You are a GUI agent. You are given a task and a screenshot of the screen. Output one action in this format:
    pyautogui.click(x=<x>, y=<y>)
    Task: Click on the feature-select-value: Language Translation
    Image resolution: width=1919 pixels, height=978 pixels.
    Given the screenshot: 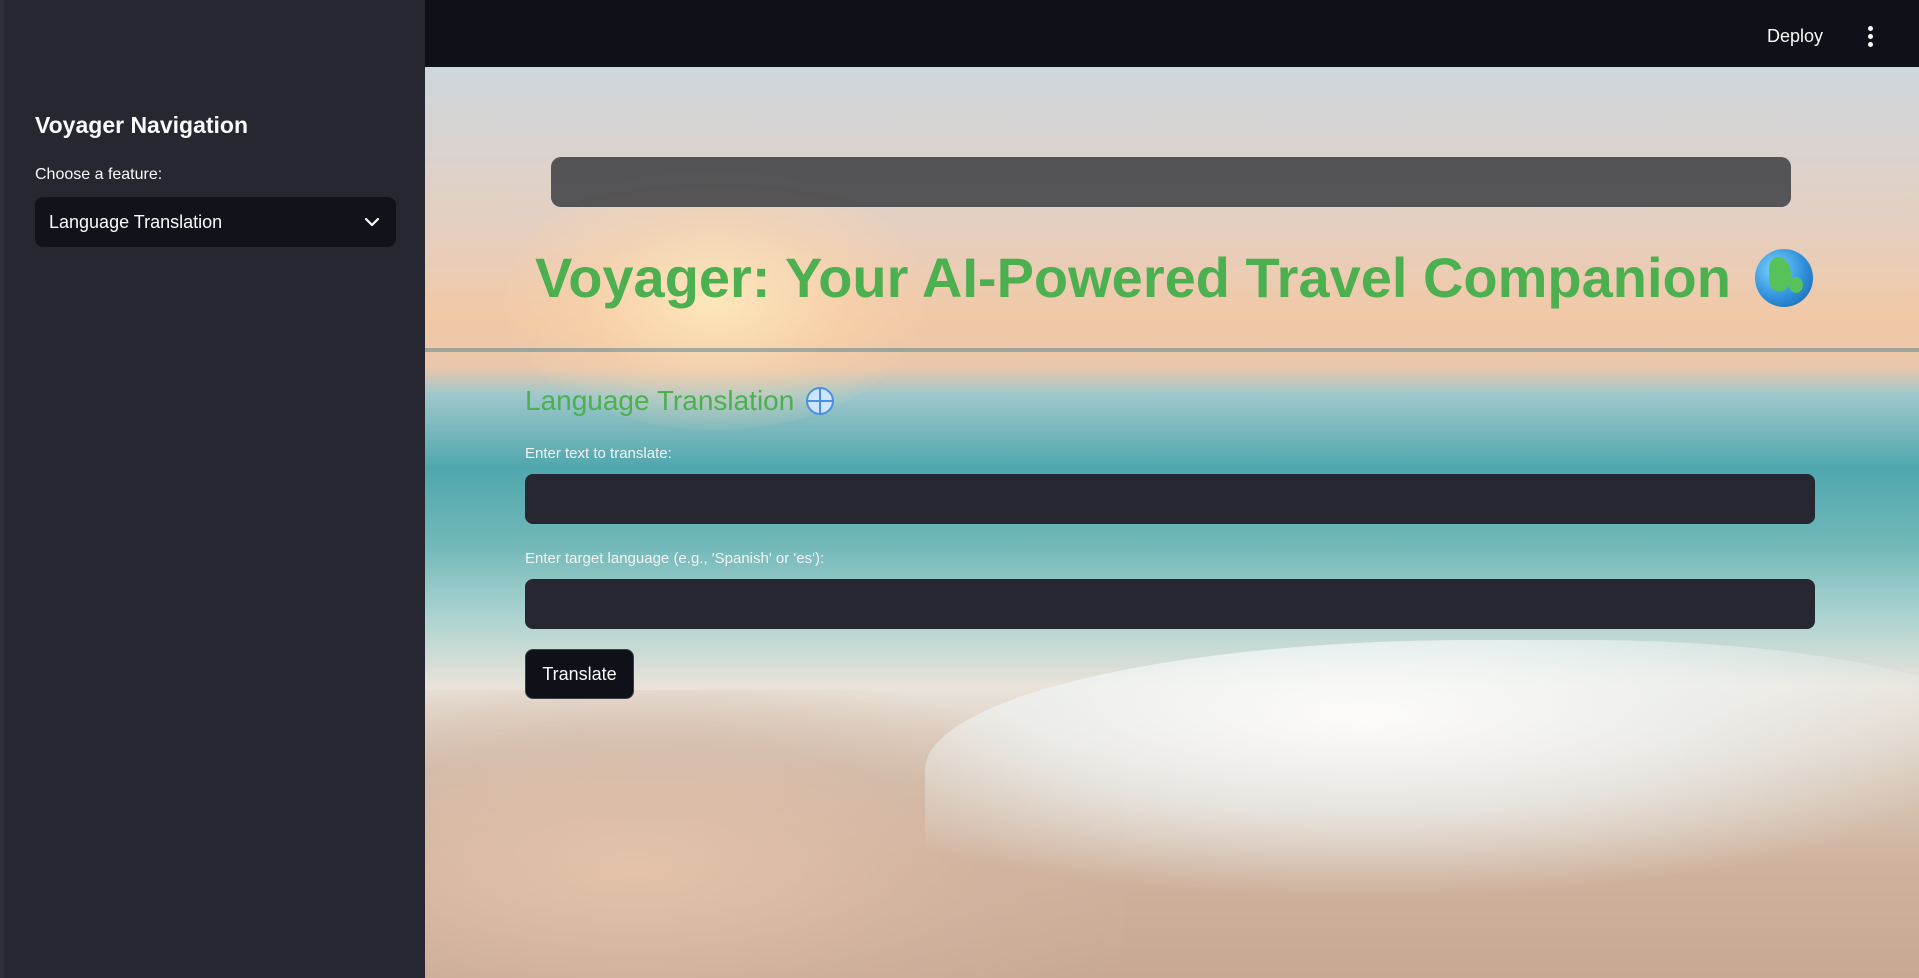 What is the action you would take?
    pyautogui.click(x=136, y=221)
    